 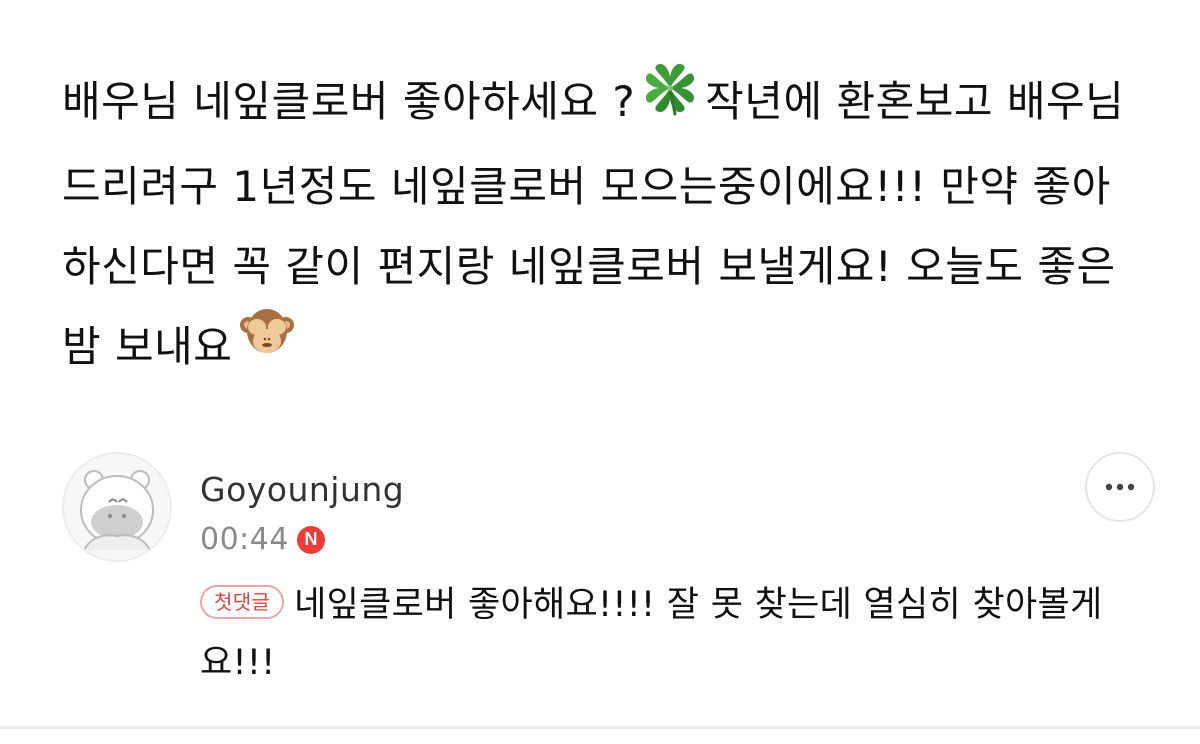 What do you see at coordinates (242, 602) in the screenshot?
I see `first-comment-badge: 첫댓글` at bounding box center [242, 602].